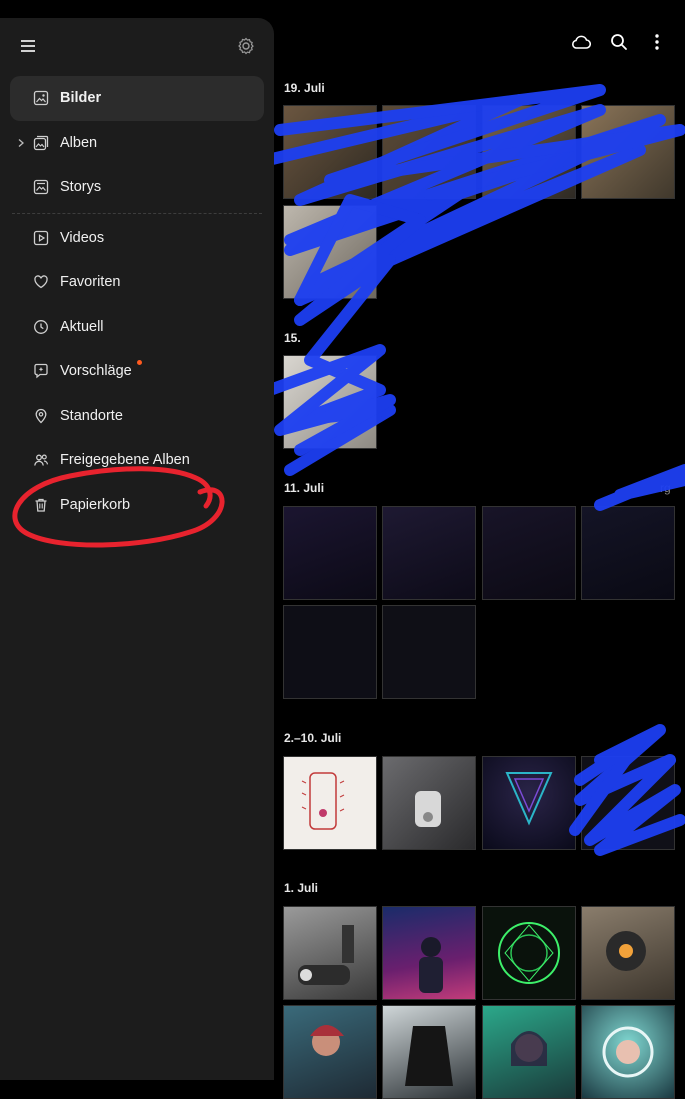 This screenshot has height=1099, width=685. I want to click on nav-item-label: Bilder, so click(81, 98).